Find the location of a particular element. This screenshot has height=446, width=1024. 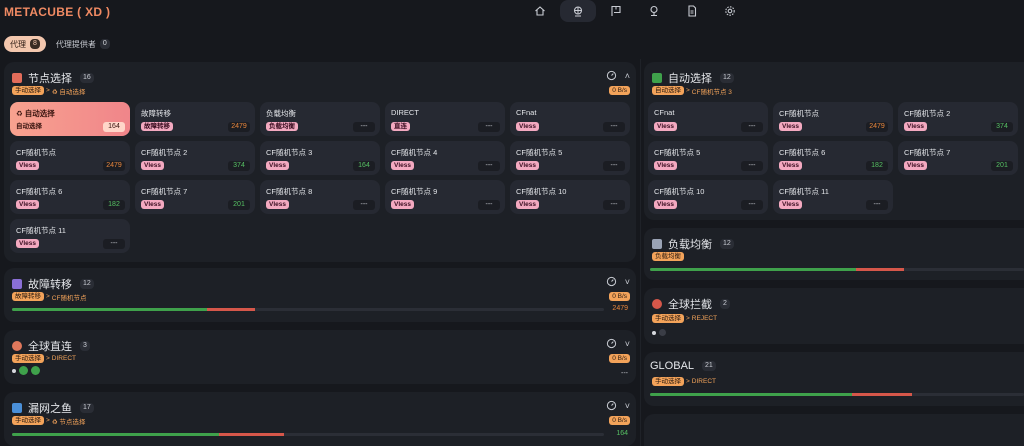

chevron-up-icon: ˄ is located at coordinates (627, 76).